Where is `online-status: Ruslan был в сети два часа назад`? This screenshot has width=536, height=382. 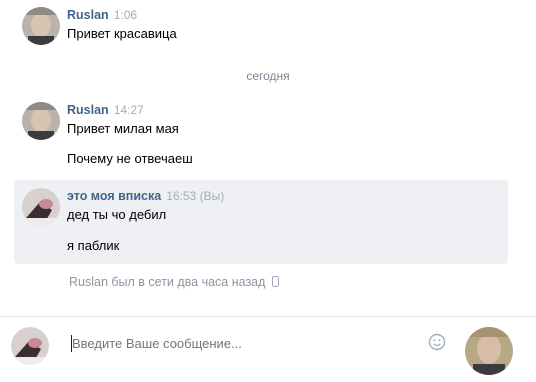 online-status: Ruslan был в сети два часа назад is located at coordinates (174, 282).